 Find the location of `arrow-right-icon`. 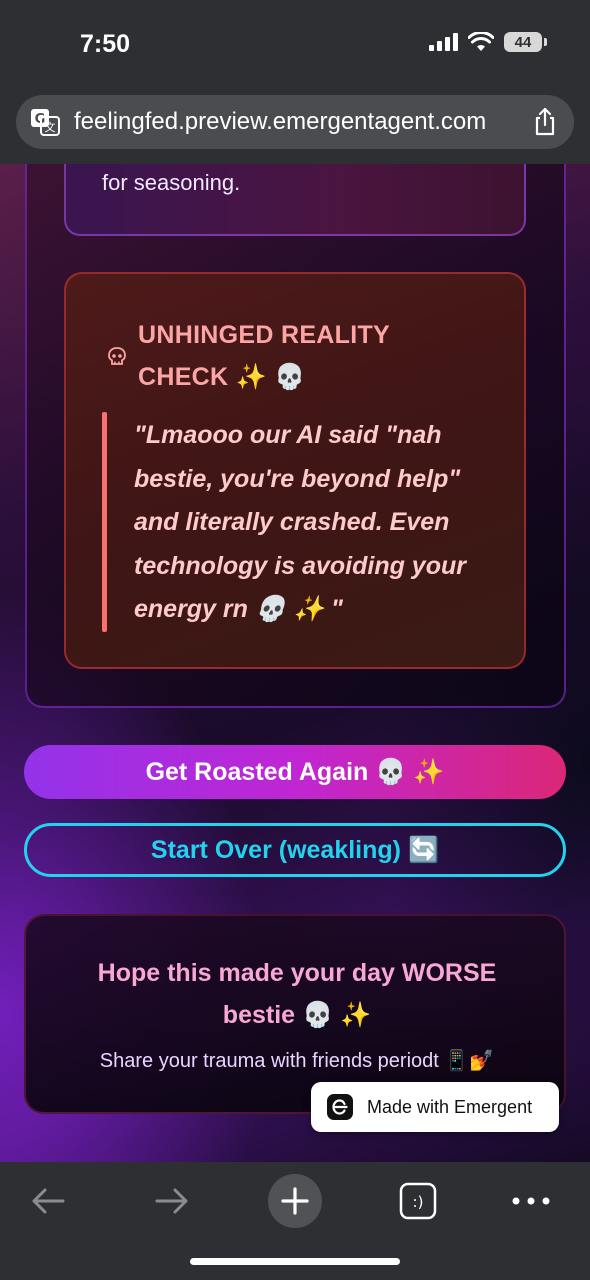

arrow-right-icon is located at coordinates (171, 1201).